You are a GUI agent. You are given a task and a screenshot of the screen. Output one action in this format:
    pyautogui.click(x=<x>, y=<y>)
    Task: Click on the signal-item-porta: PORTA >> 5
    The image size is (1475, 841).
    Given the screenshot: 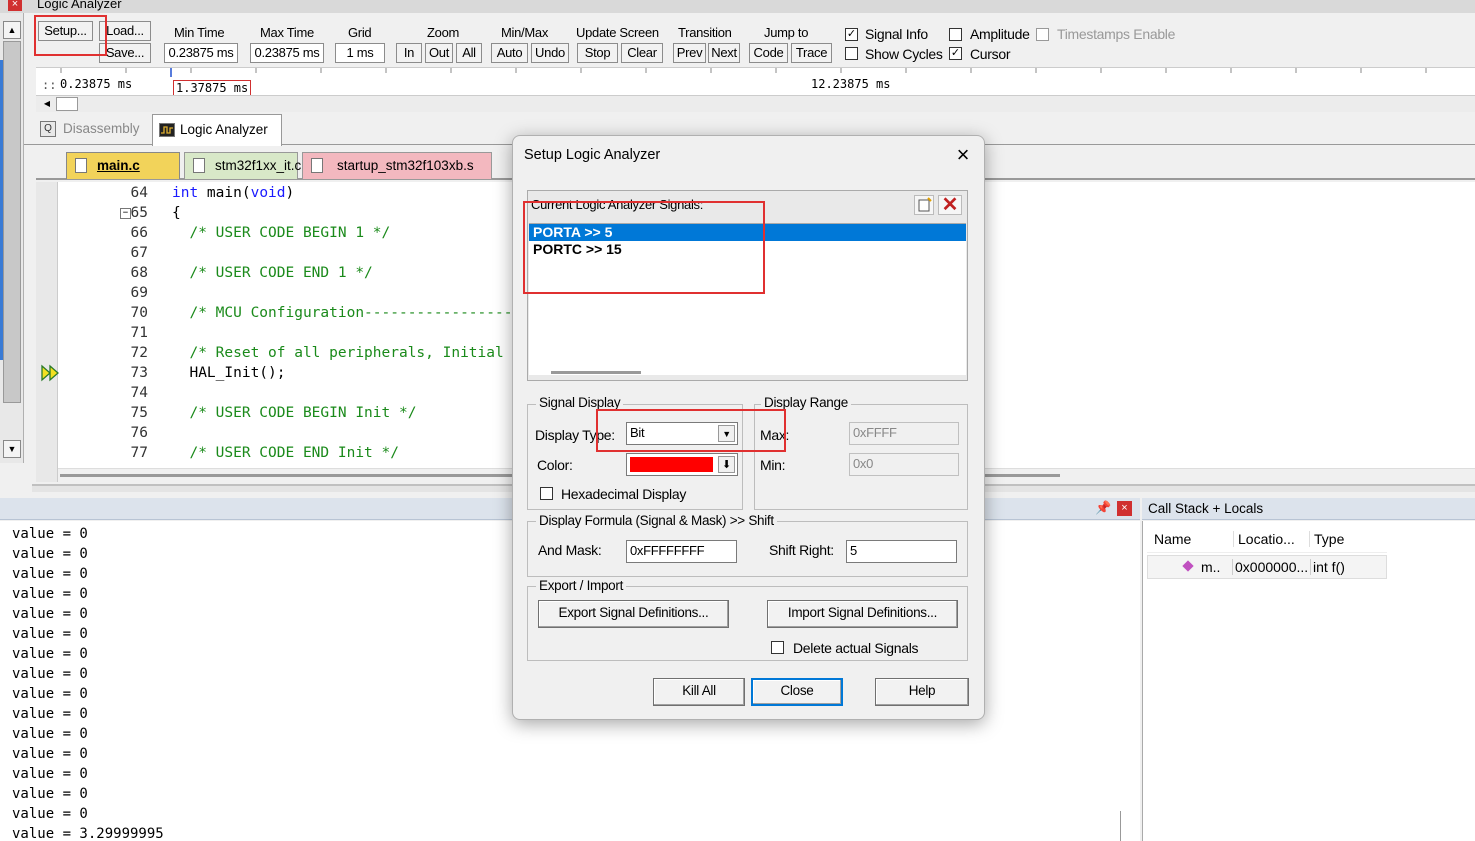 What is the action you would take?
    pyautogui.click(x=747, y=232)
    